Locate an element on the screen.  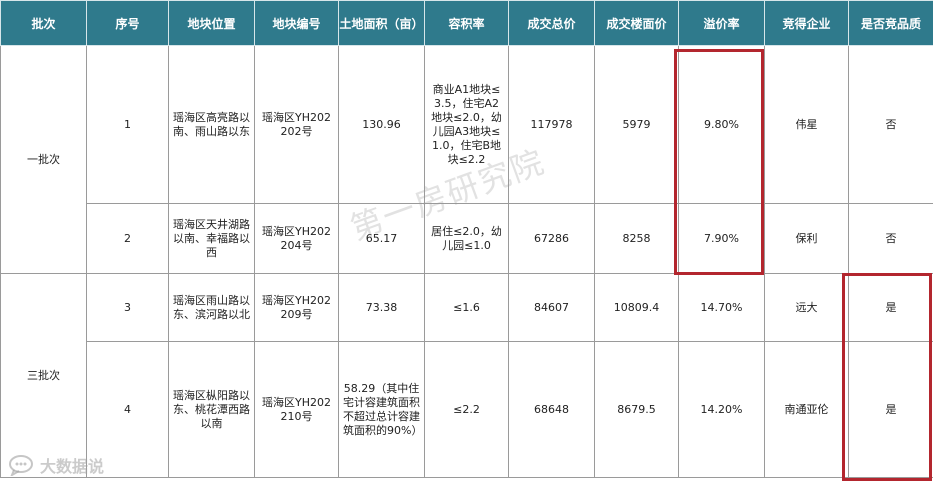
premium-cell: 7.90% is located at coordinates (721, 238).